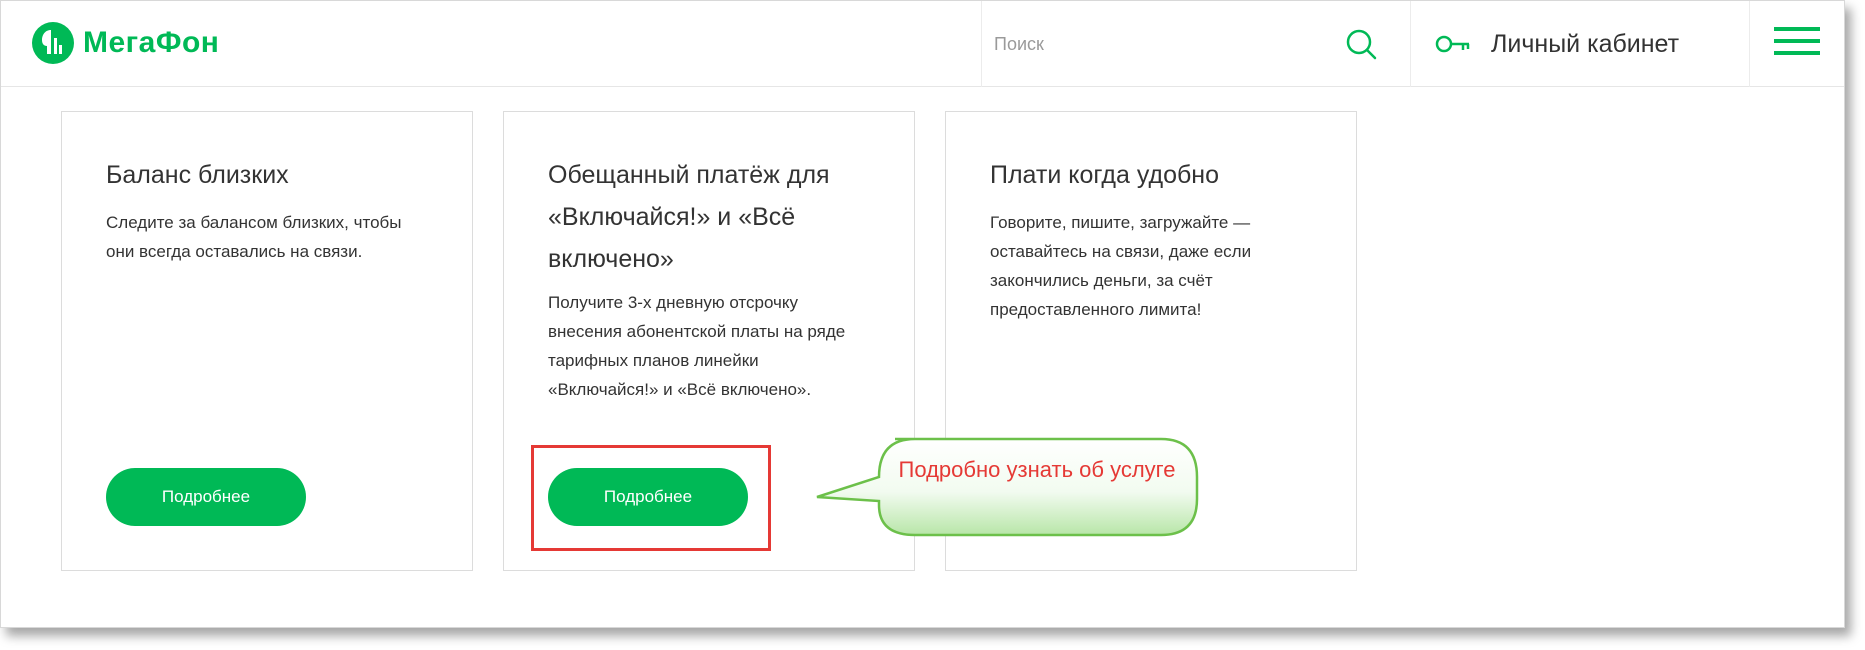 The image size is (1865, 650). I want to click on search-icon, so click(1361, 44).